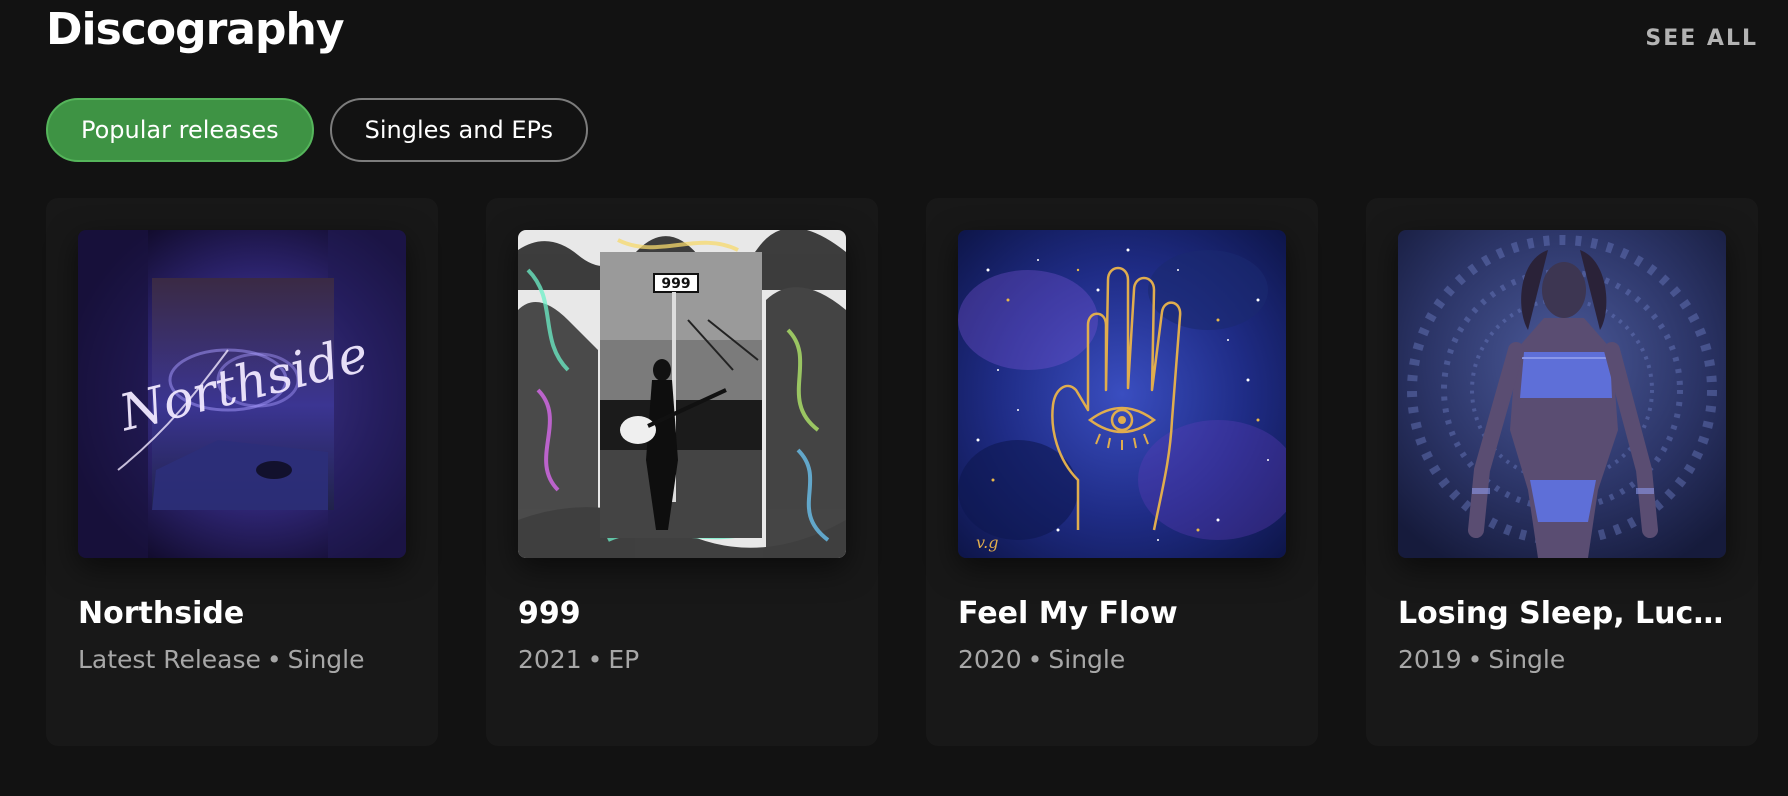 This screenshot has height=796, width=1788. I want to click on losing-sleep-cover-art, so click(1562, 394).